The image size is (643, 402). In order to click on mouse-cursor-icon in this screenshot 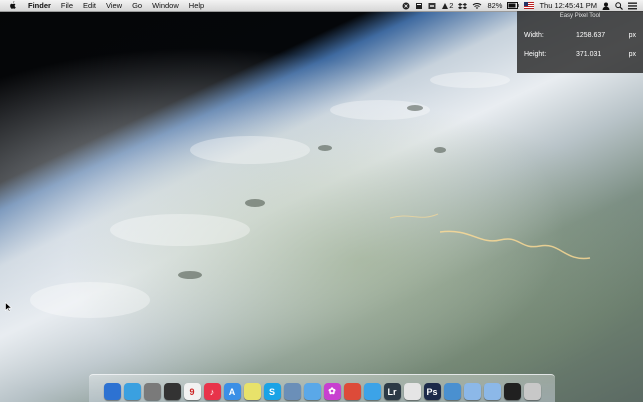, I will do `click(8, 307)`.